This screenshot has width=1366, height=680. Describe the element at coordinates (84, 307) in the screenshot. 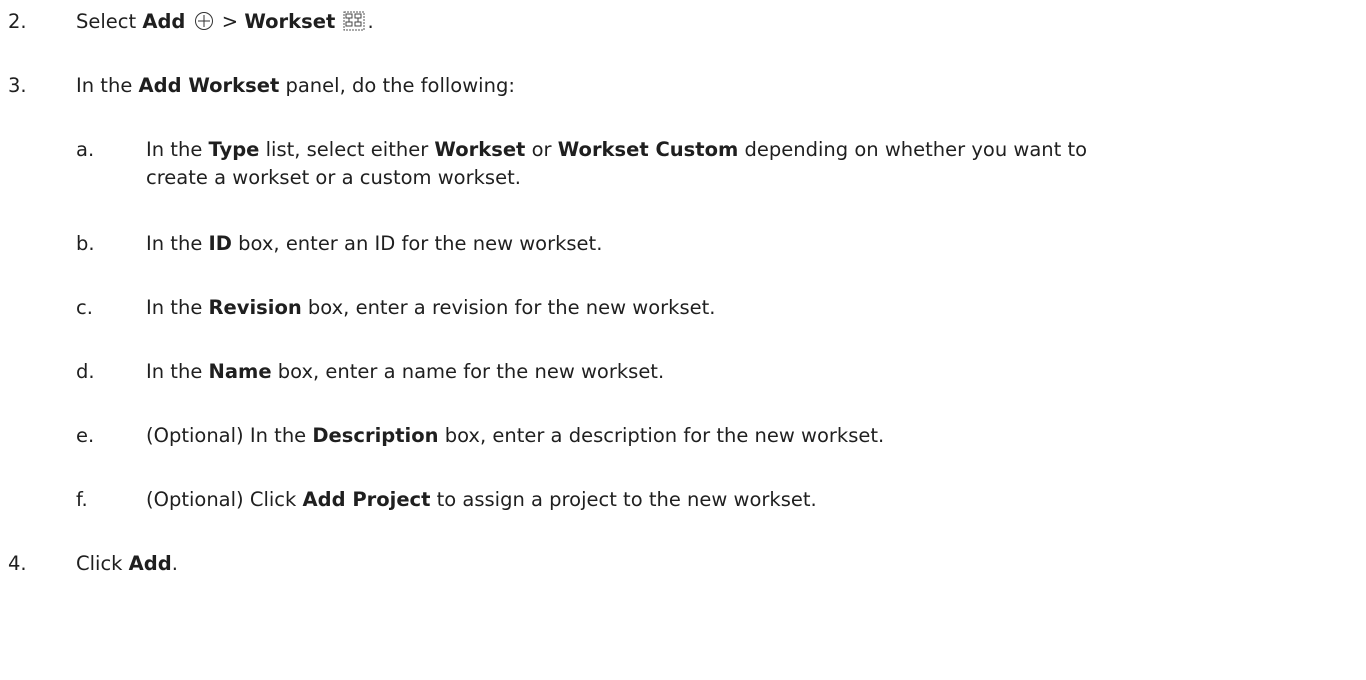

I see `substep-letter: c.` at that location.